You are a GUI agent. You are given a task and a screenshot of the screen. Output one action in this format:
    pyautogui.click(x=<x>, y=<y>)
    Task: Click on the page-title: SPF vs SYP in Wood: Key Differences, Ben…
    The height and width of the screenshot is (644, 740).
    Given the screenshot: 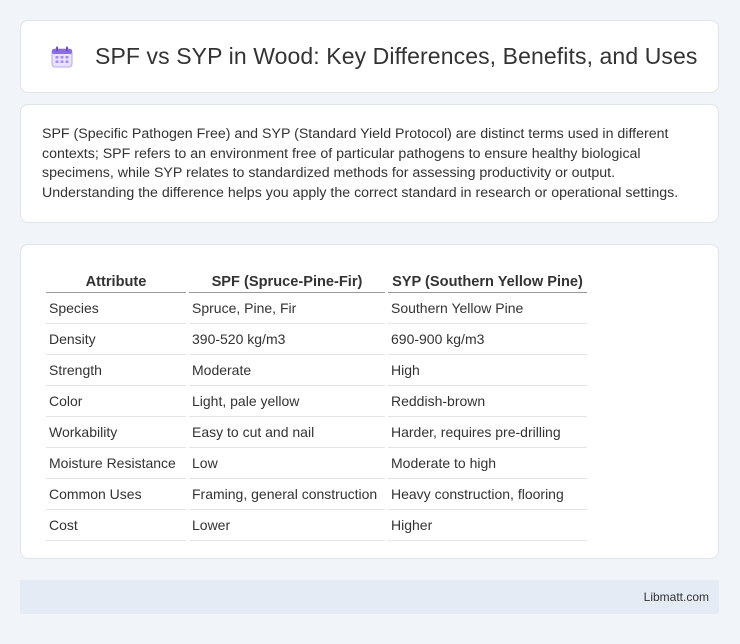 What is the action you would take?
    pyautogui.click(x=396, y=56)
    